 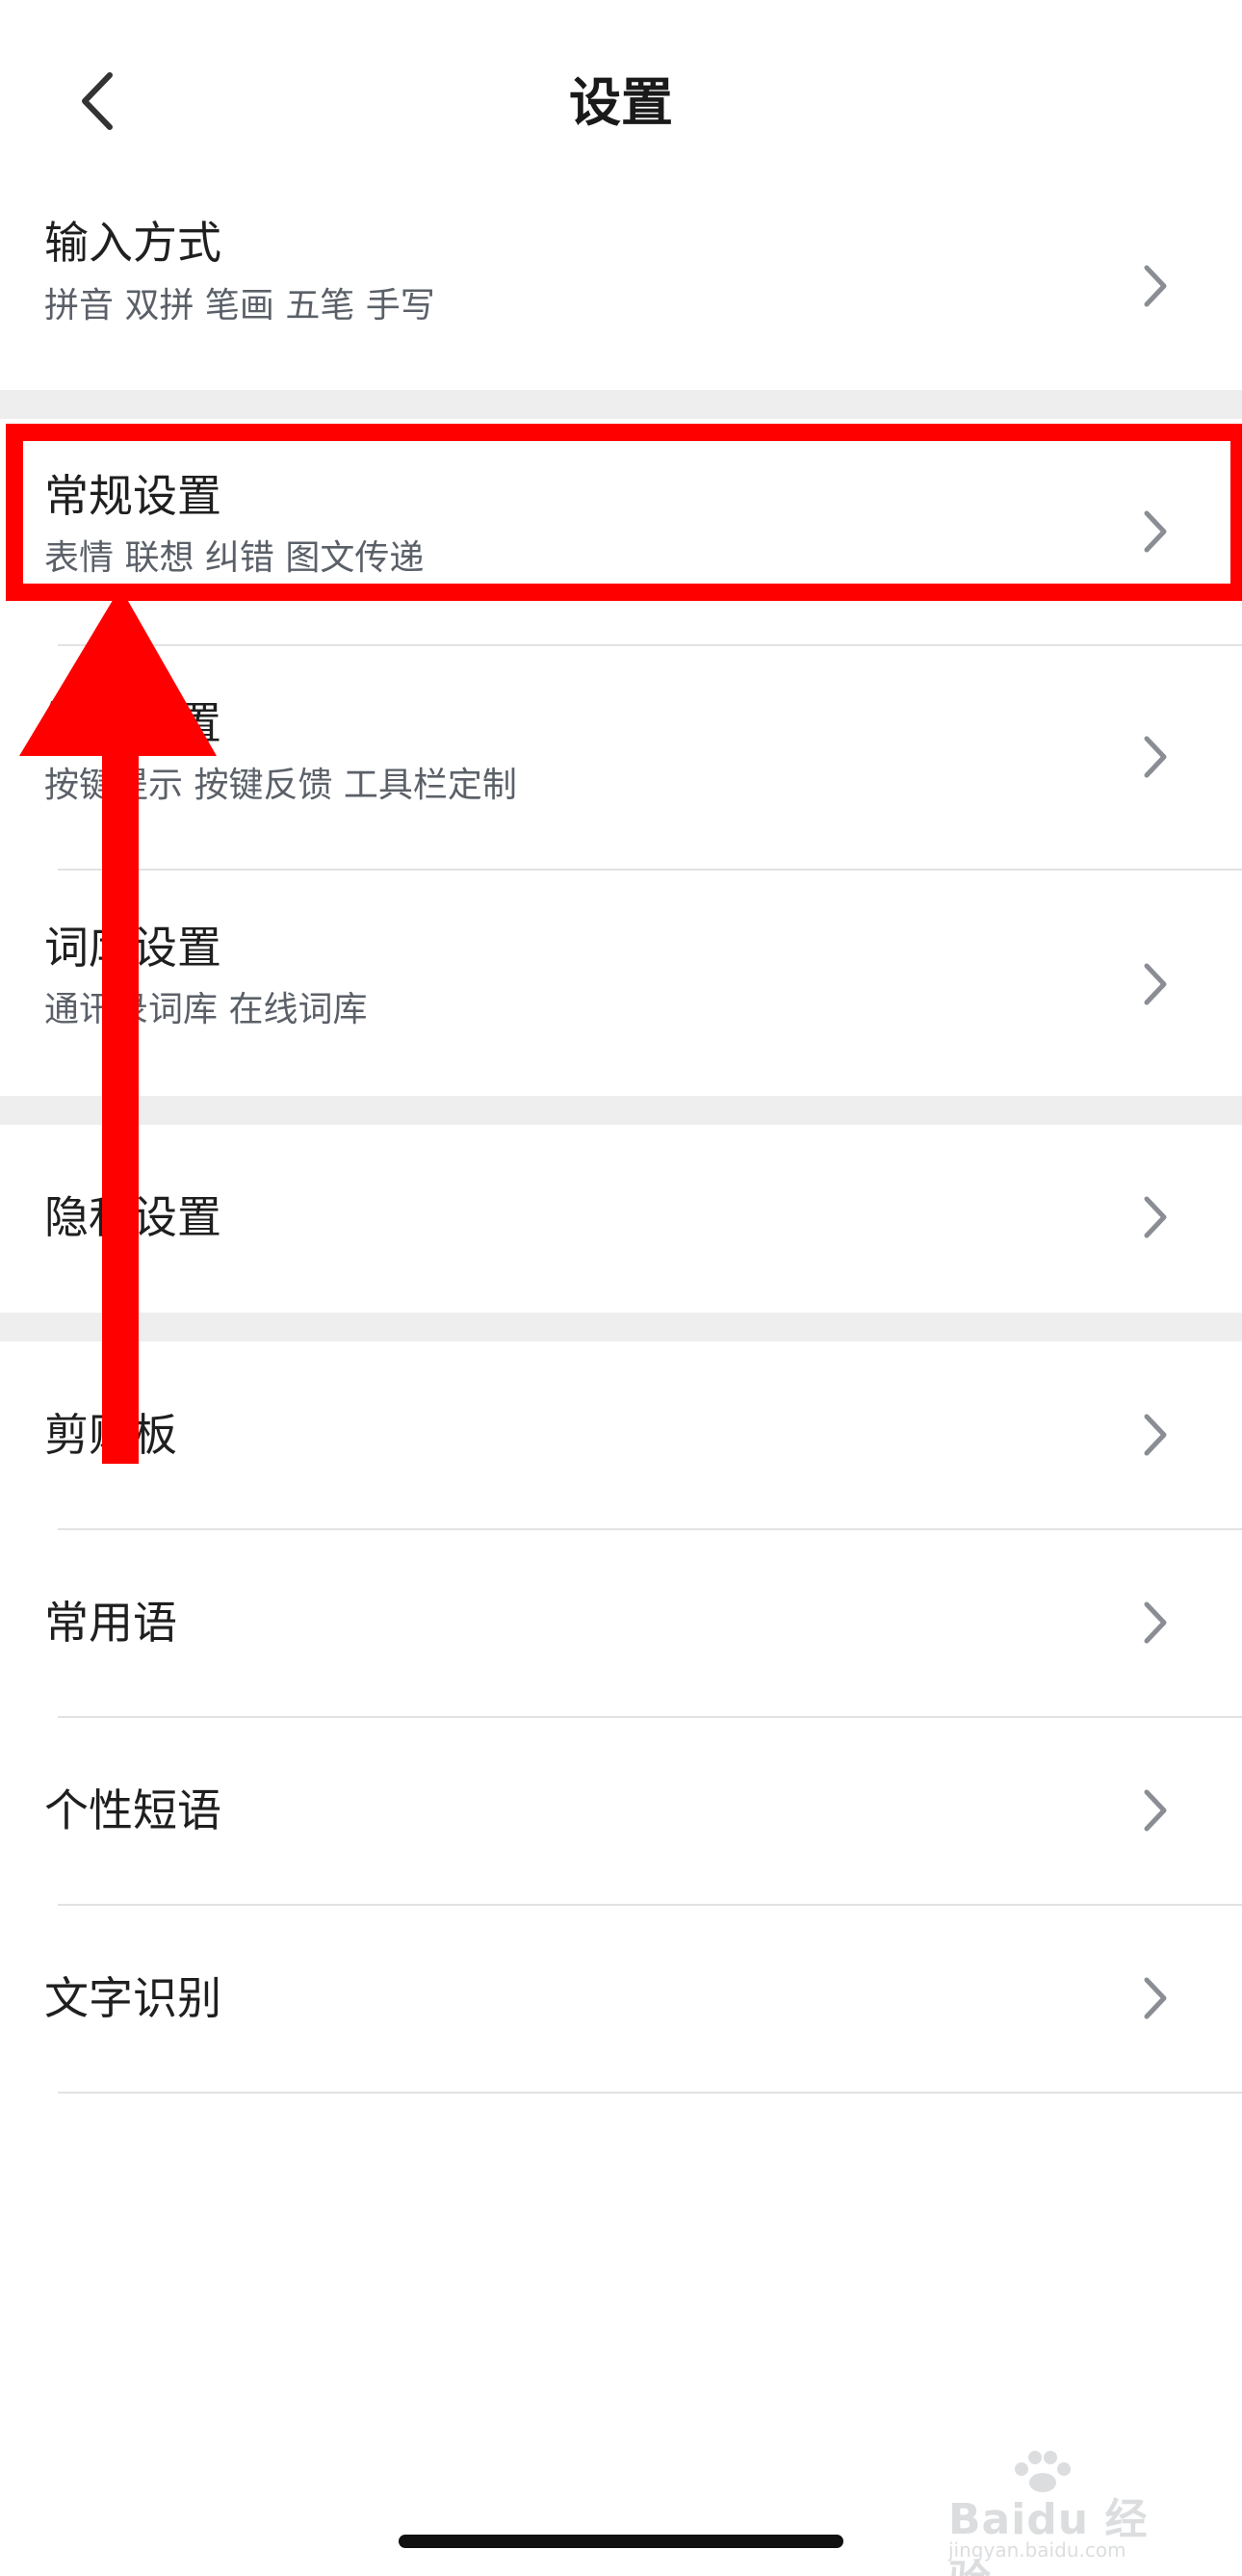 What do you see at coordinates (621, 296) in the screenshot?
I see `settings-row-input-method: 输入方式 拼音 双拼 笔画 五笔 手写` at bounding box center [621, 296].